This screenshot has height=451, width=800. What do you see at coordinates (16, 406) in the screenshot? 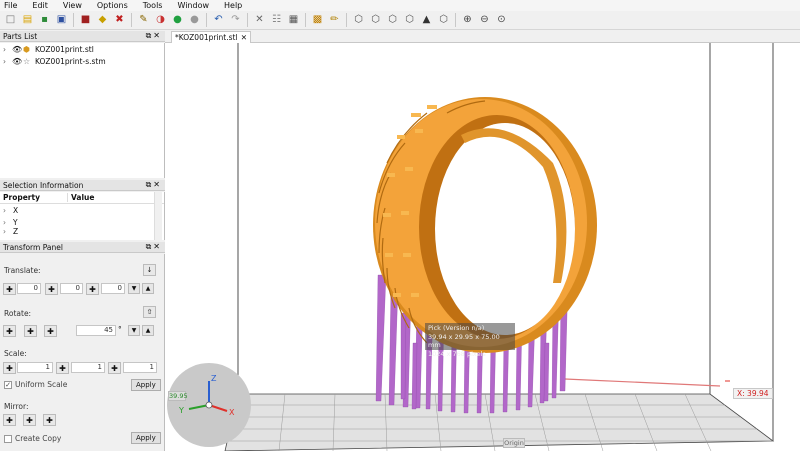
I see `mirror-label: Mirror:` at bounding box center [16, 406].